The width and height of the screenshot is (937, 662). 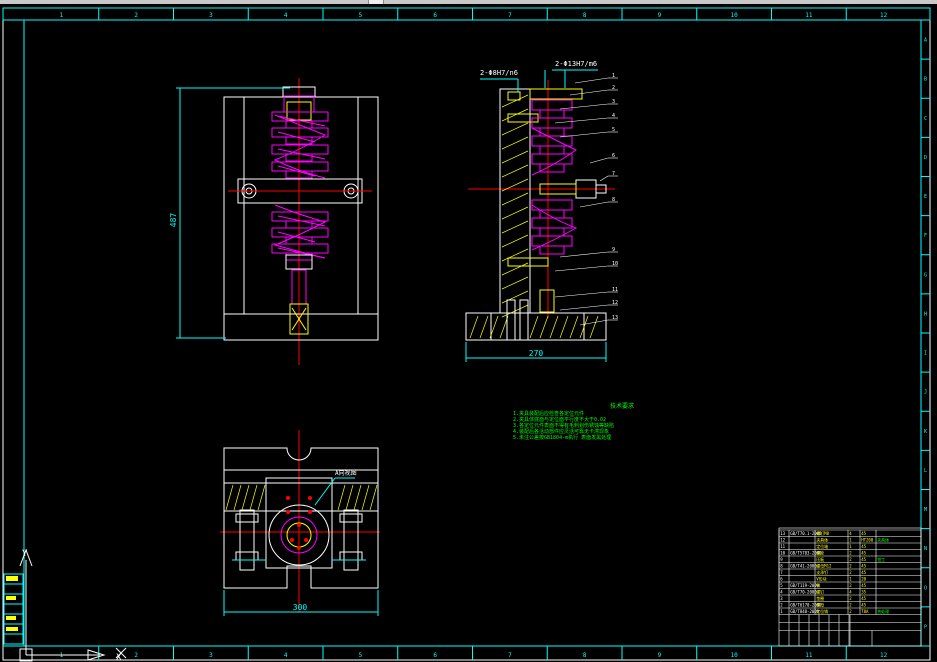 I want to click on column-label-top: 10, so click(x=735, y=15).